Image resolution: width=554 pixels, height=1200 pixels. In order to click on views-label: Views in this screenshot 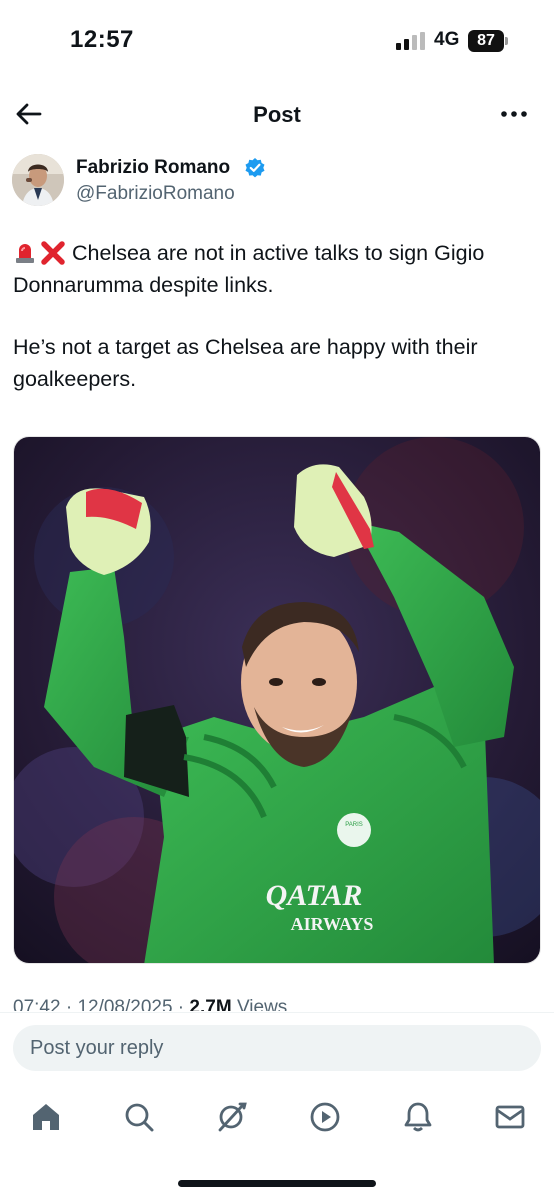, I will do `click(262, 1004)`.